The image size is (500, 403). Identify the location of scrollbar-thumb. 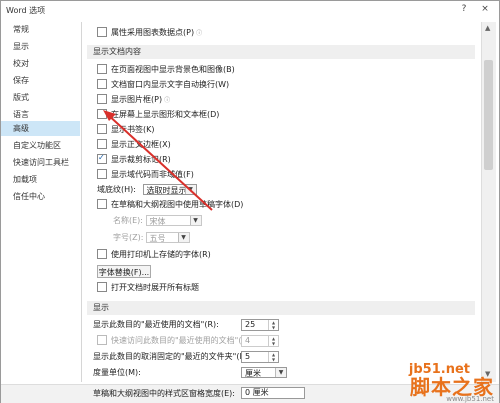
(488, 115).